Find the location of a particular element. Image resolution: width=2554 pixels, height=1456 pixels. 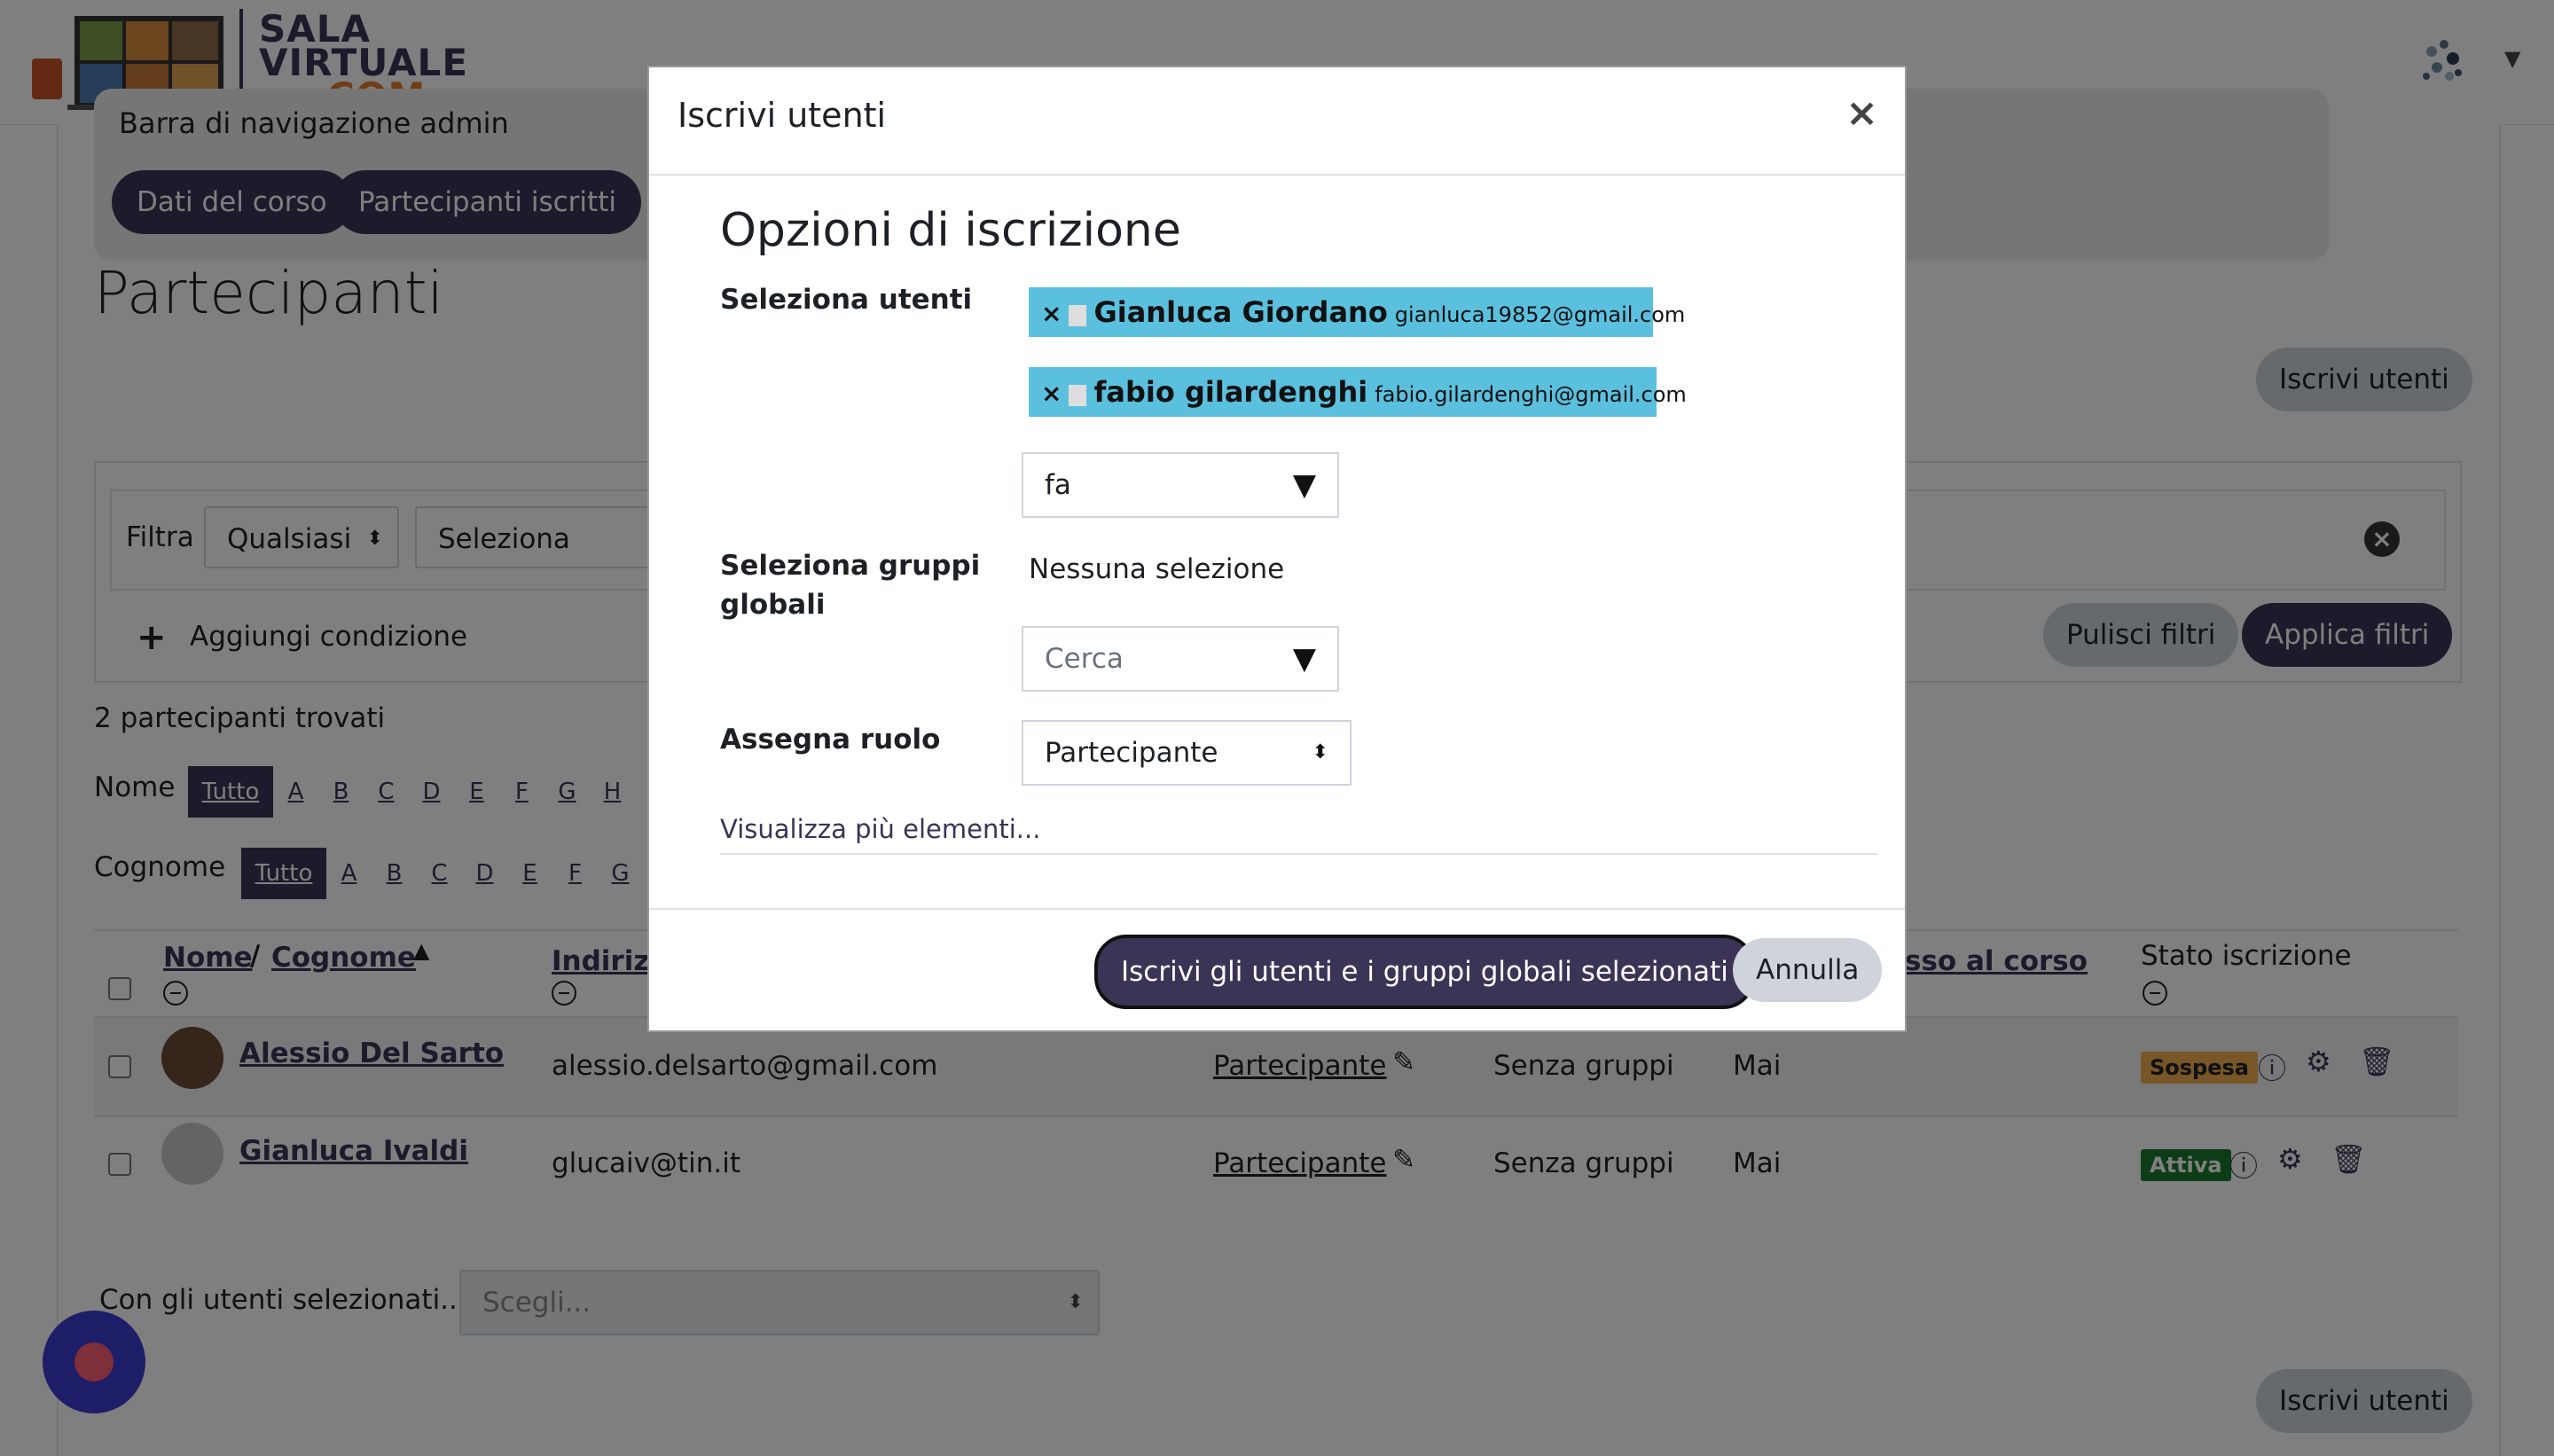

close-icon: × is located at coordinates (1861, 113).